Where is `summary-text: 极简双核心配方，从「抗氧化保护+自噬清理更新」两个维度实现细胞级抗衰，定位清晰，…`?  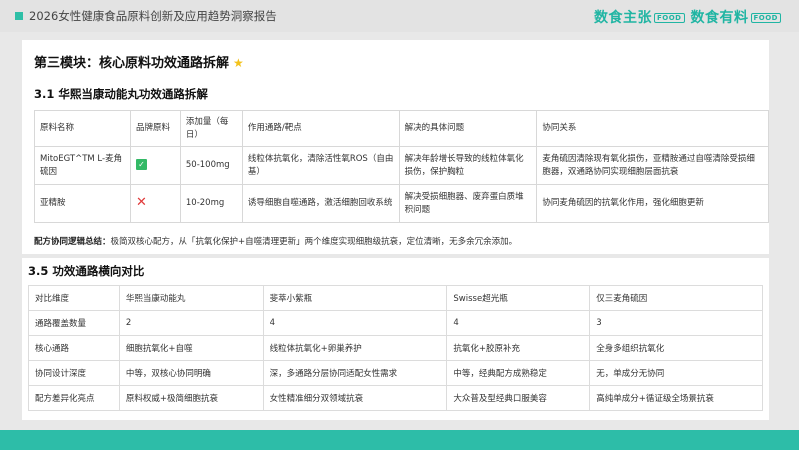
summary-text: 极简双核心配方，从「抗氧化保护+自噬清理更新」两个维度实现细胞级抗衰，定位清晰，… is located at coordinates (314, 242).